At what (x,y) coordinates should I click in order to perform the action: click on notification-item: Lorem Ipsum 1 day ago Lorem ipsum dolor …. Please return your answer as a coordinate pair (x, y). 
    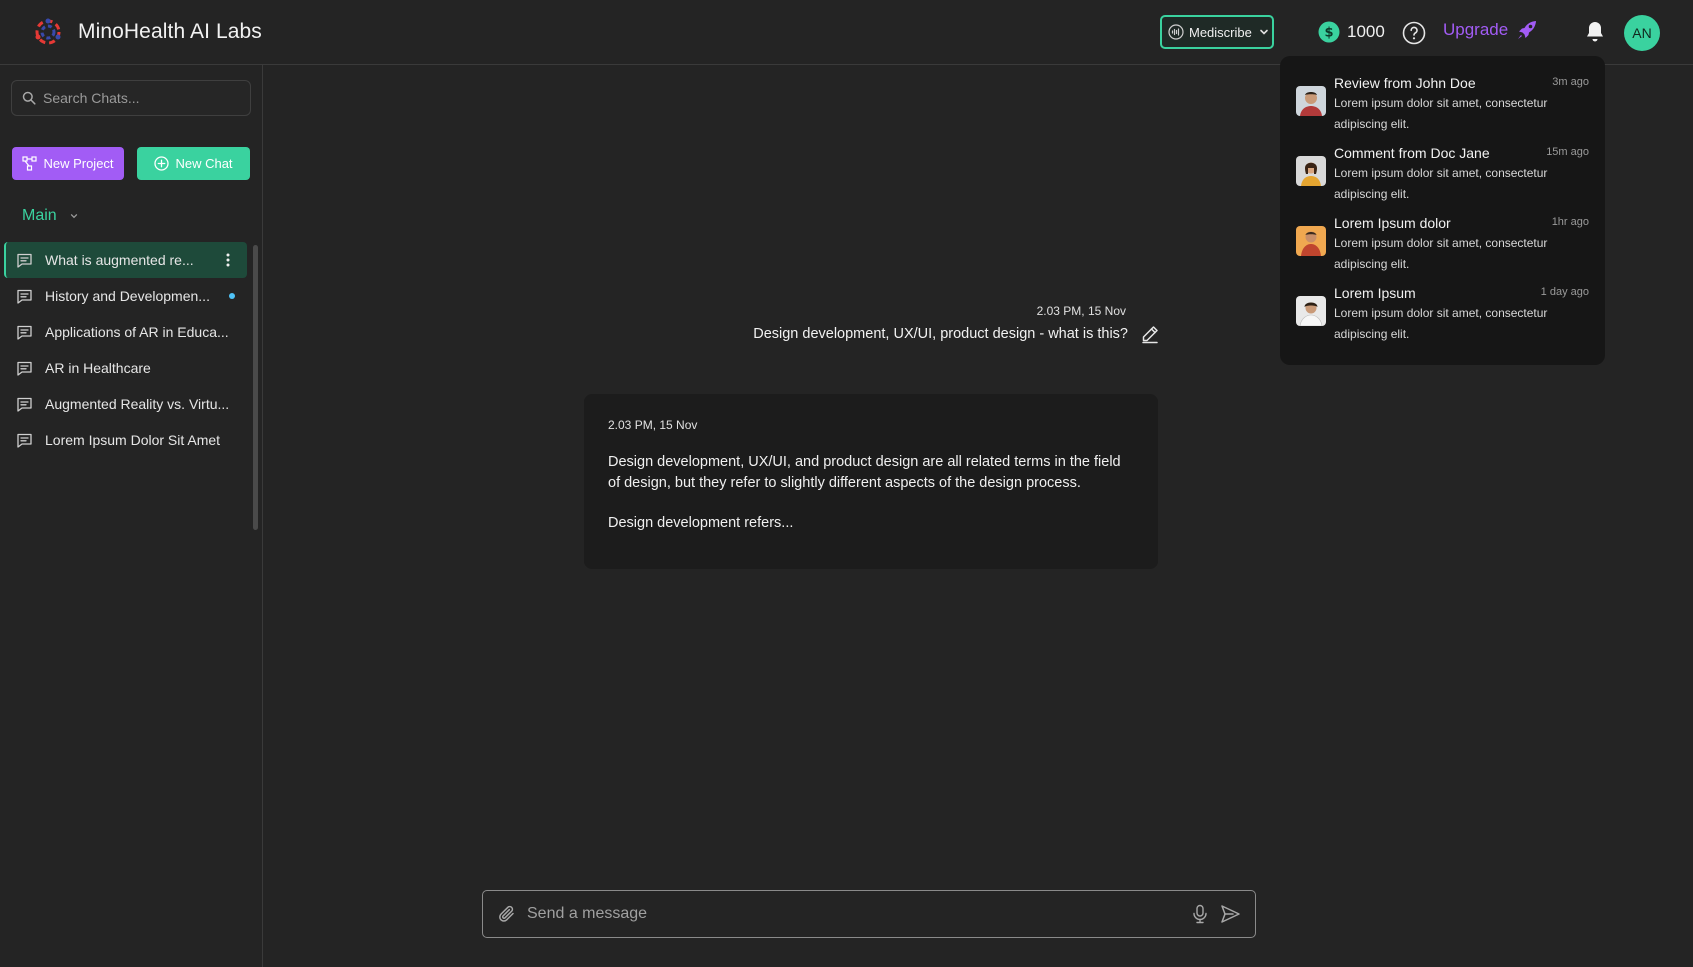
    Looking at the image, I should click on (1442, 318).